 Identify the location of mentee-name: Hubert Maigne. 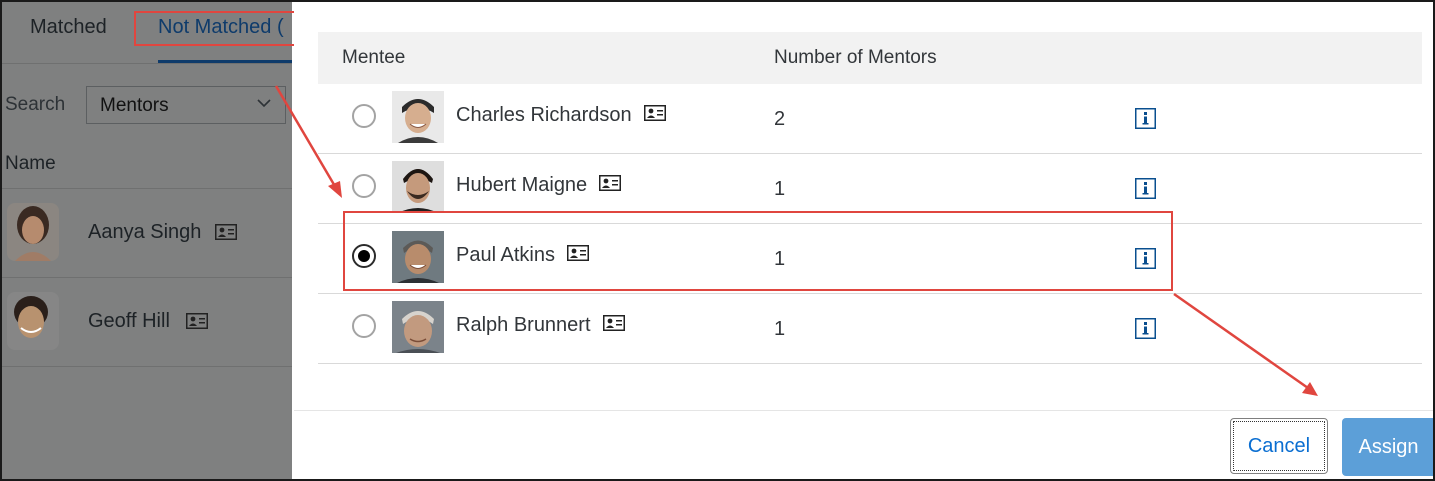
(539, 185).